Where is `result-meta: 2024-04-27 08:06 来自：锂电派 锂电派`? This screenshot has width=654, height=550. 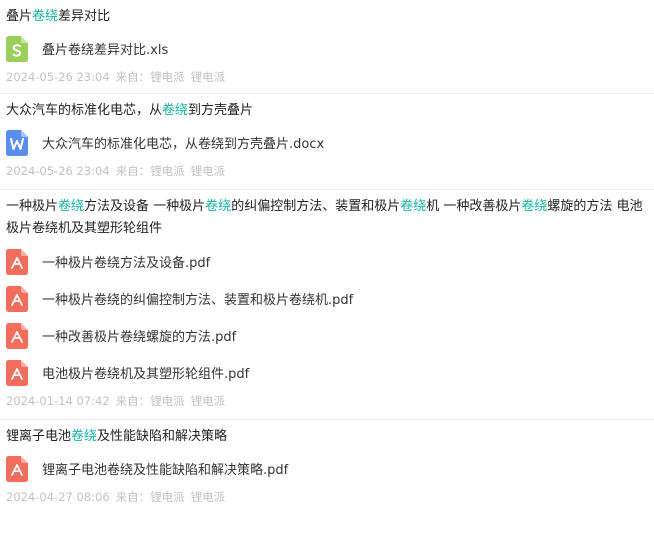
result-meta: 2024-04-27 08:06 来自：锂电派 锂电派 is located at coordinates (330, 497).